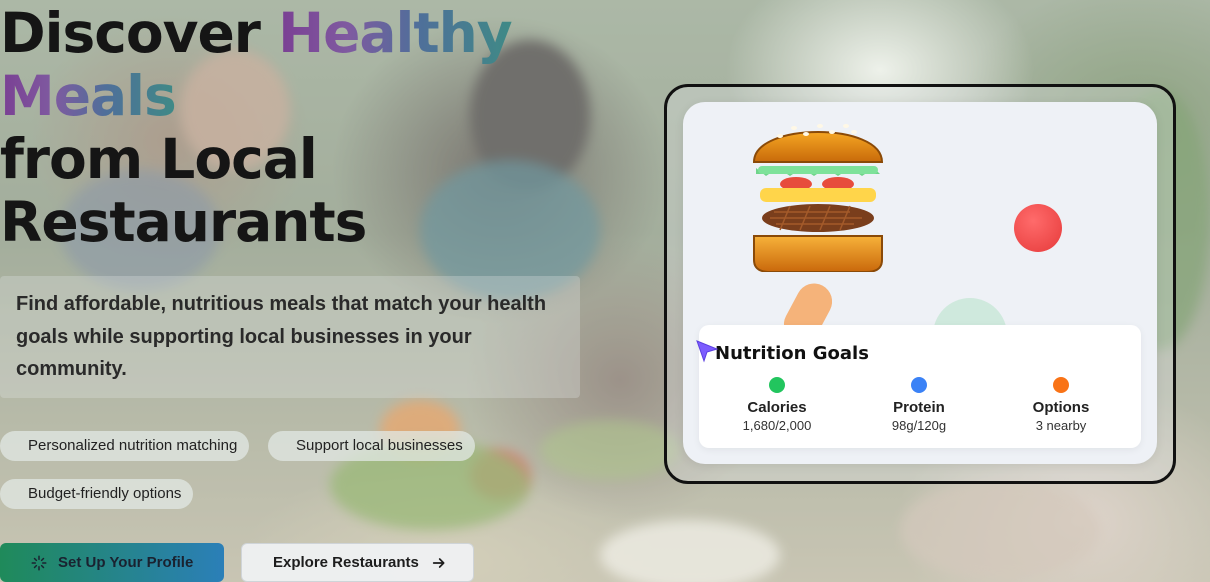  I want to click on title-highlight-healthy: Healthy, so click(395, 33).